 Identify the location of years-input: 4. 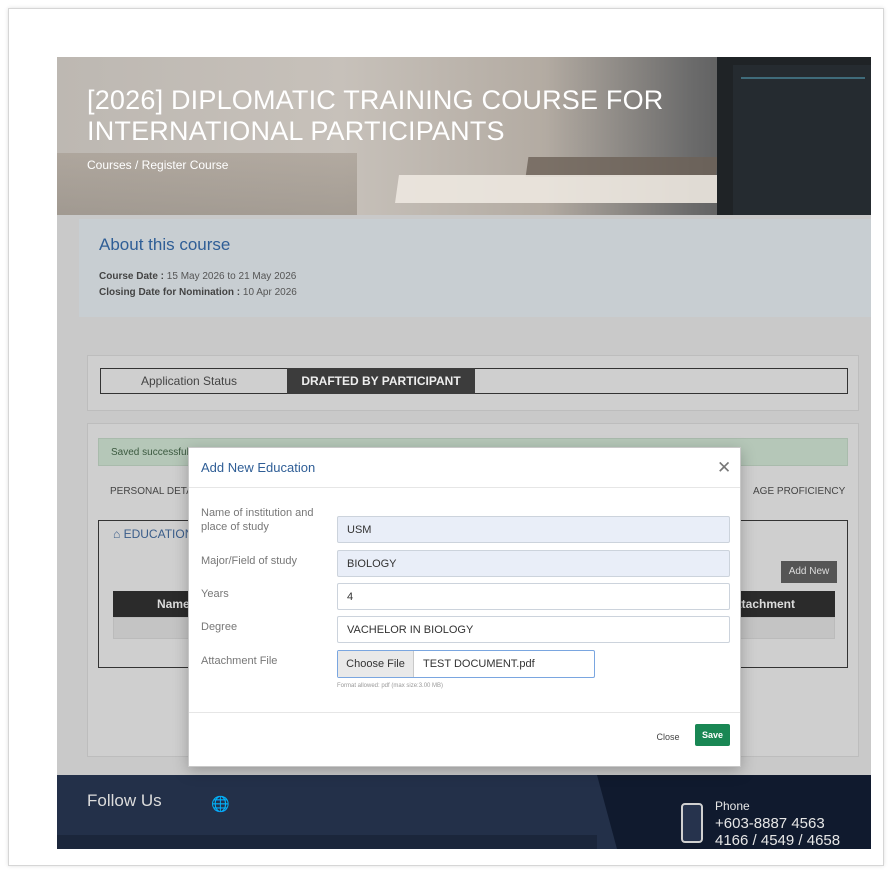
(533, 596).